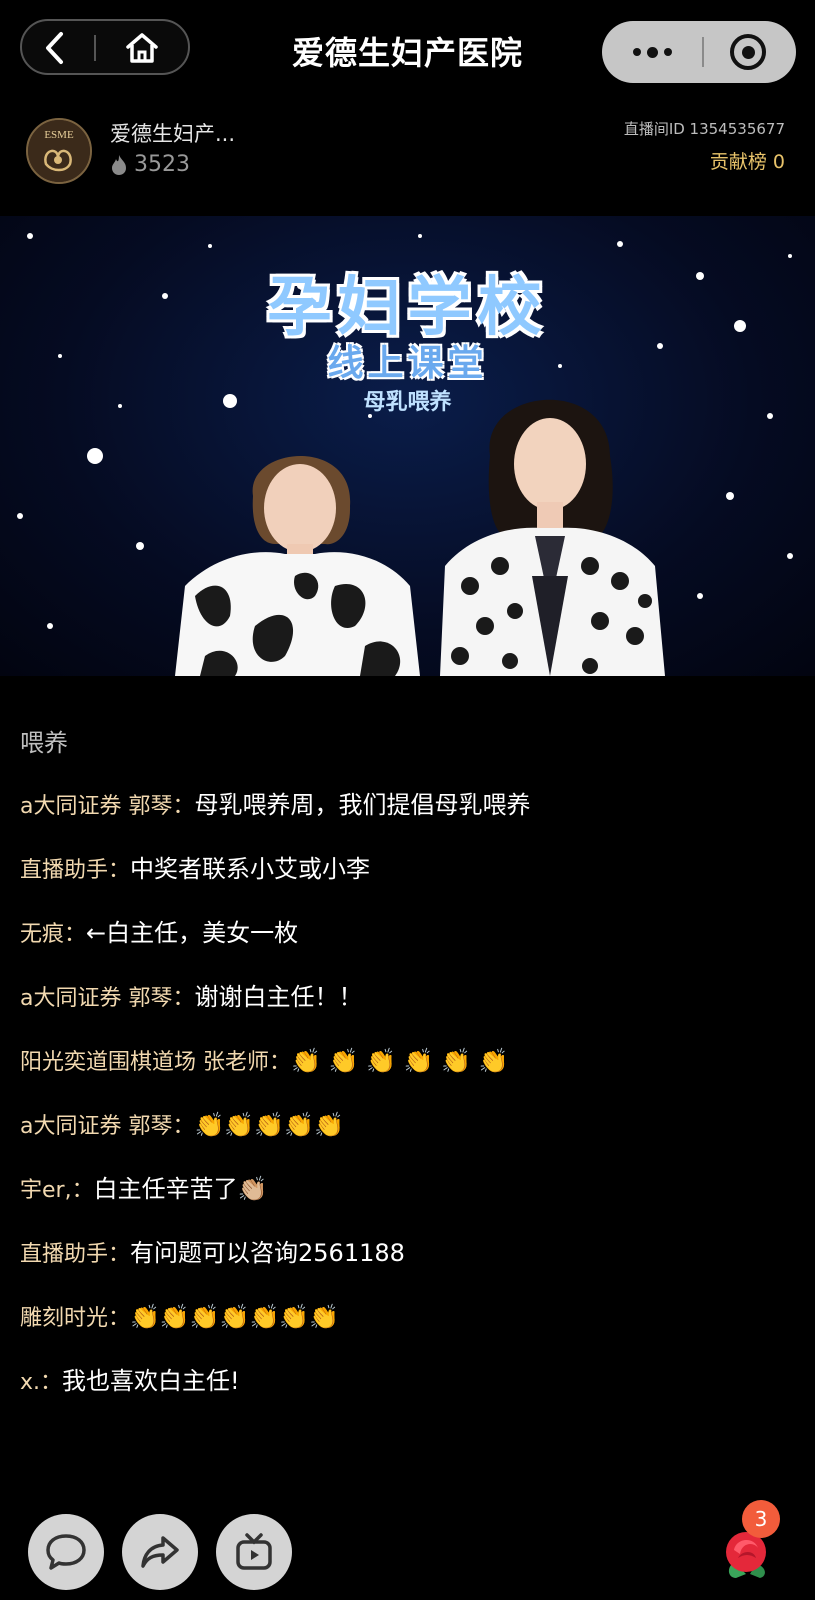 This screenshot has height=1600, width=815. What do you see at coordinates (162, 164) in the screenshot?
I see `heat-count: 3523` at bounding box center [162, 164].